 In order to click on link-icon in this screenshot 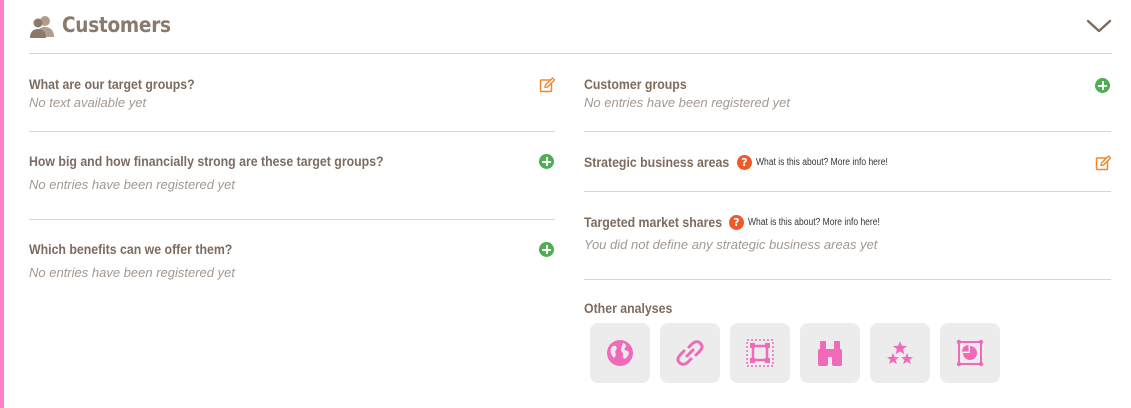, I will do `click(690, 353)`.